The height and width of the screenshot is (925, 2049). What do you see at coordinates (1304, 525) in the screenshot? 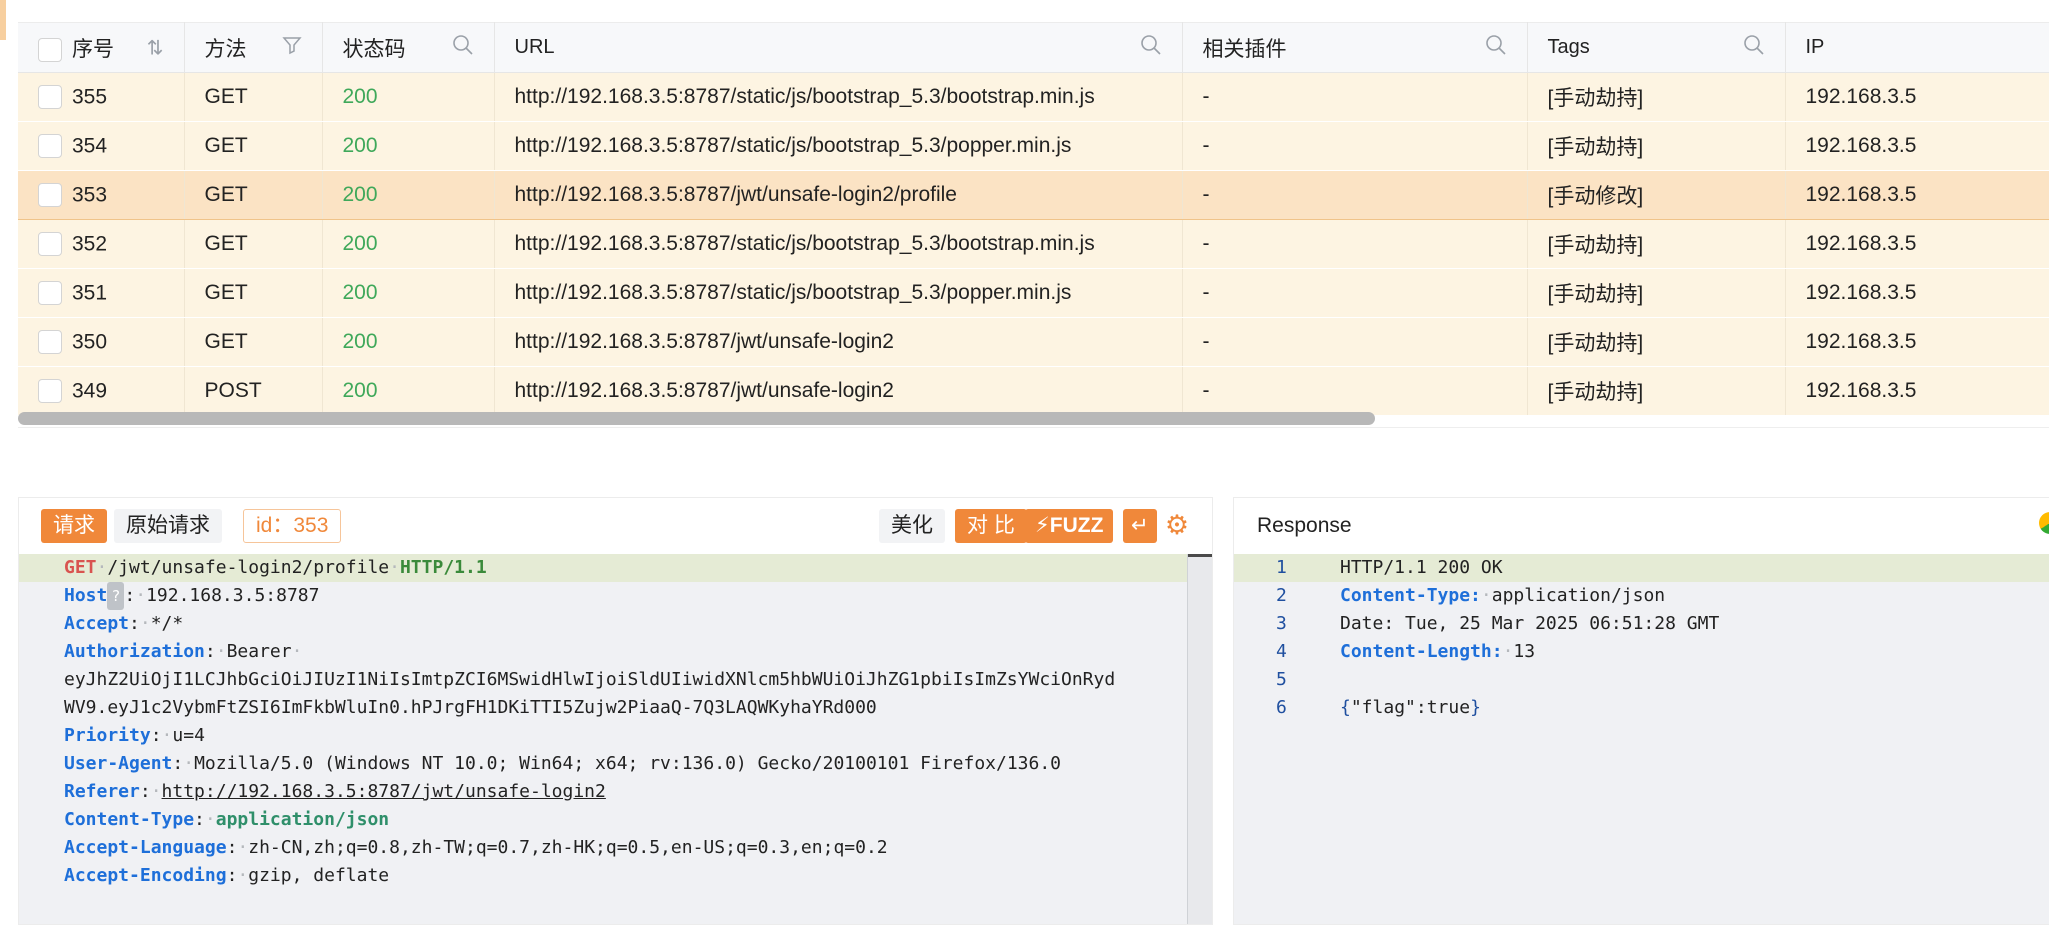
I see `response-title: Response` at bounding box center [1304, 525].